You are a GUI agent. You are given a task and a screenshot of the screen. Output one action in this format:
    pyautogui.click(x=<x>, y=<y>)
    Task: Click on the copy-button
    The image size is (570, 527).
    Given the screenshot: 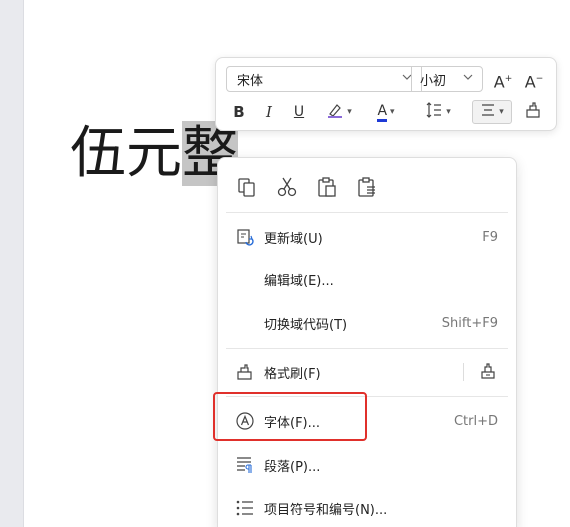 What is the action you would take?
    pyautogui.click(x=247, y=189)
    